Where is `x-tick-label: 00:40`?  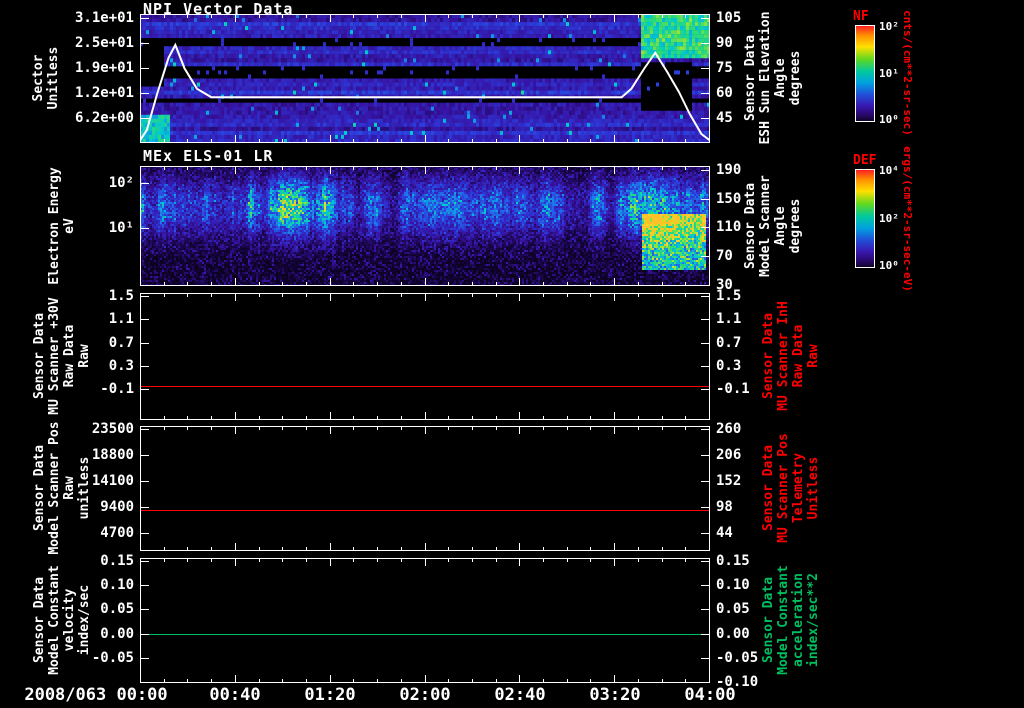
x-tick-label: 00:40 is located at coordinates (235, 695).